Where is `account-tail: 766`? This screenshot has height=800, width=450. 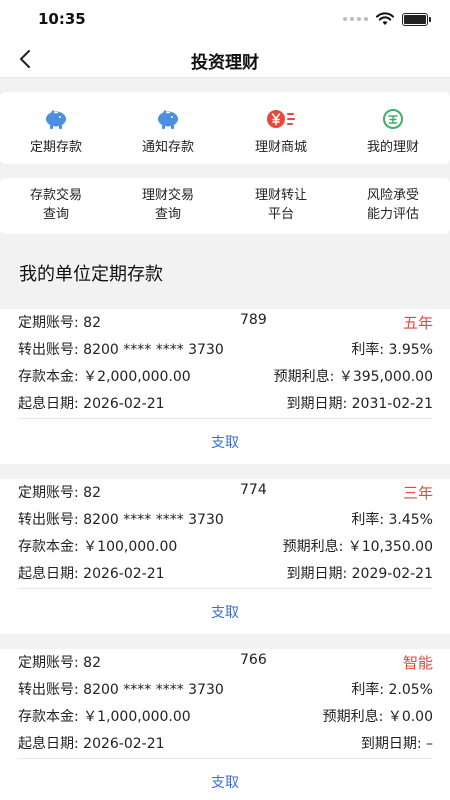
account-tail: 766 is located at coordinates (253, 660).